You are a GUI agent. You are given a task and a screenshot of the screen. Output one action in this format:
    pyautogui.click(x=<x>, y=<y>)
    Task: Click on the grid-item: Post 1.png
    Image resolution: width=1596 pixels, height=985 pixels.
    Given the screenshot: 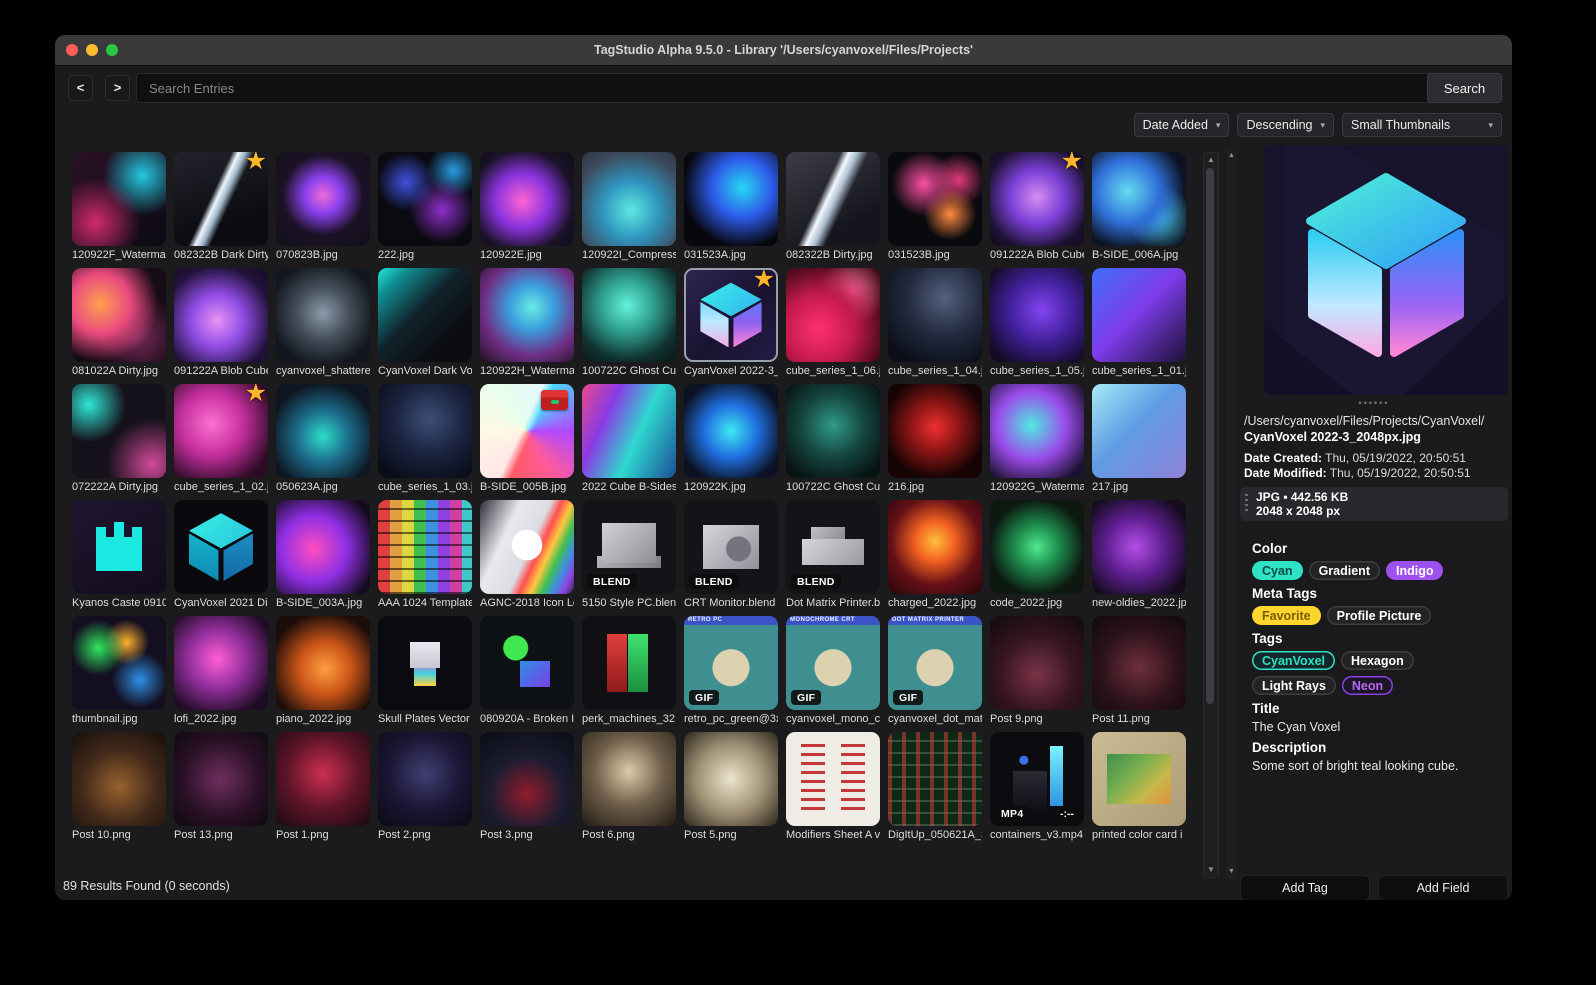 What is the action you would take?
    pyautogui.click(x=323, y=786)
    